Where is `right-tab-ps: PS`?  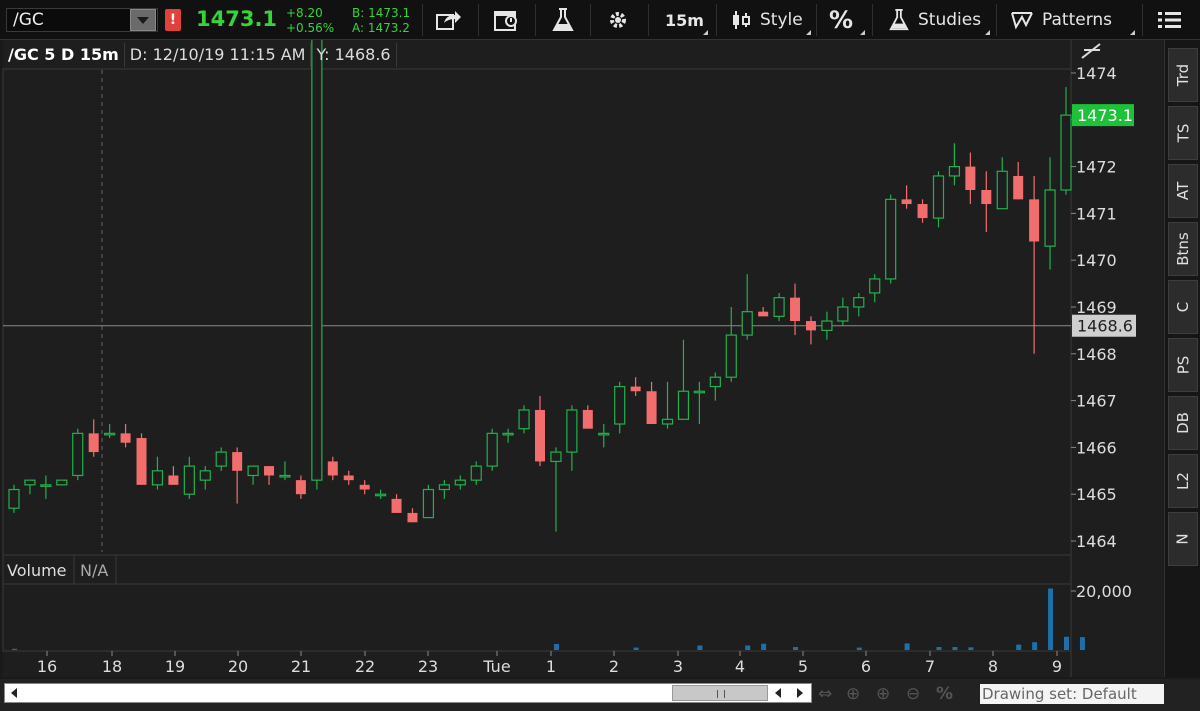
right-tab-ps: PS is located at coordinates (1183, 365).